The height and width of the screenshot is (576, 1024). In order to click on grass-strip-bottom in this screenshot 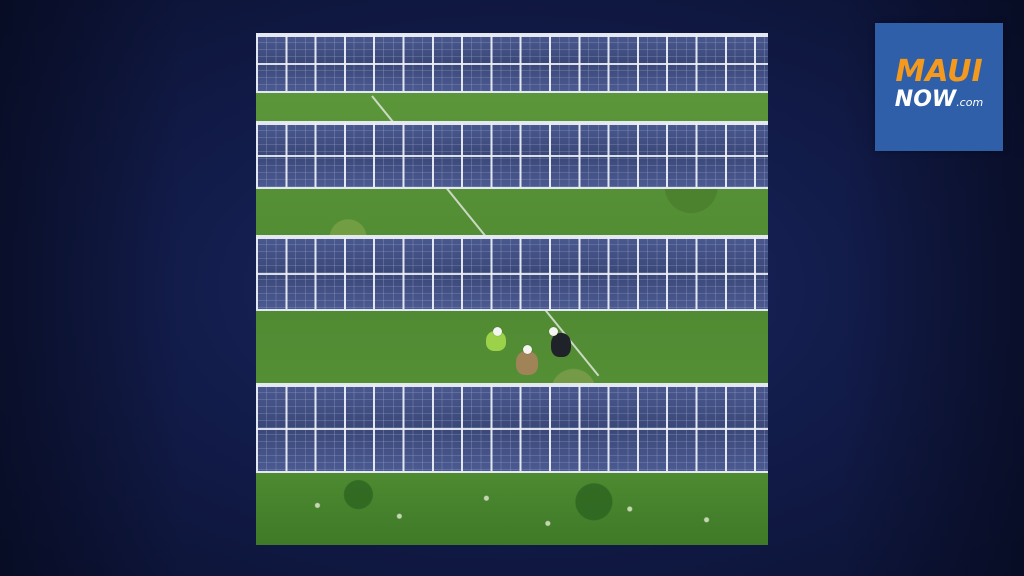, I will do `click(512, 509)`.